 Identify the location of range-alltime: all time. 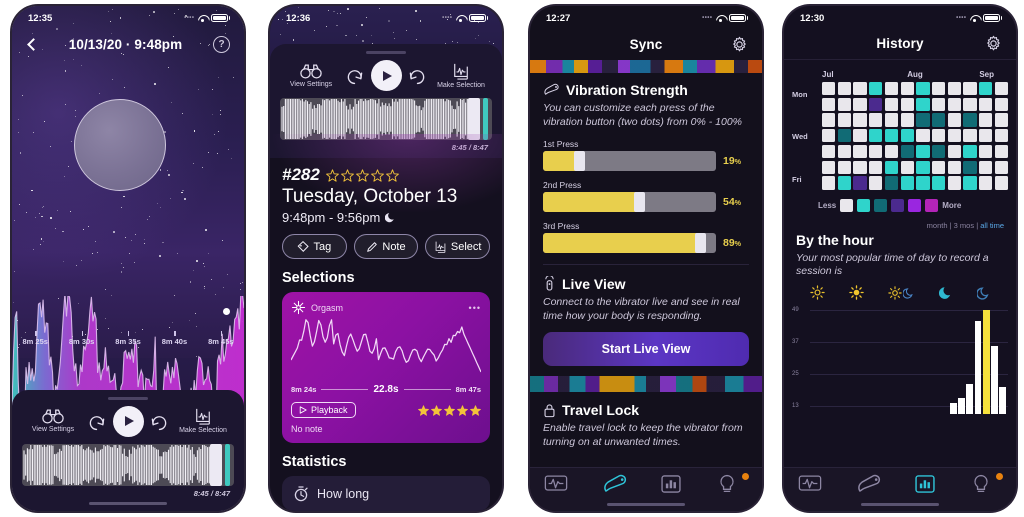
(992, 225).